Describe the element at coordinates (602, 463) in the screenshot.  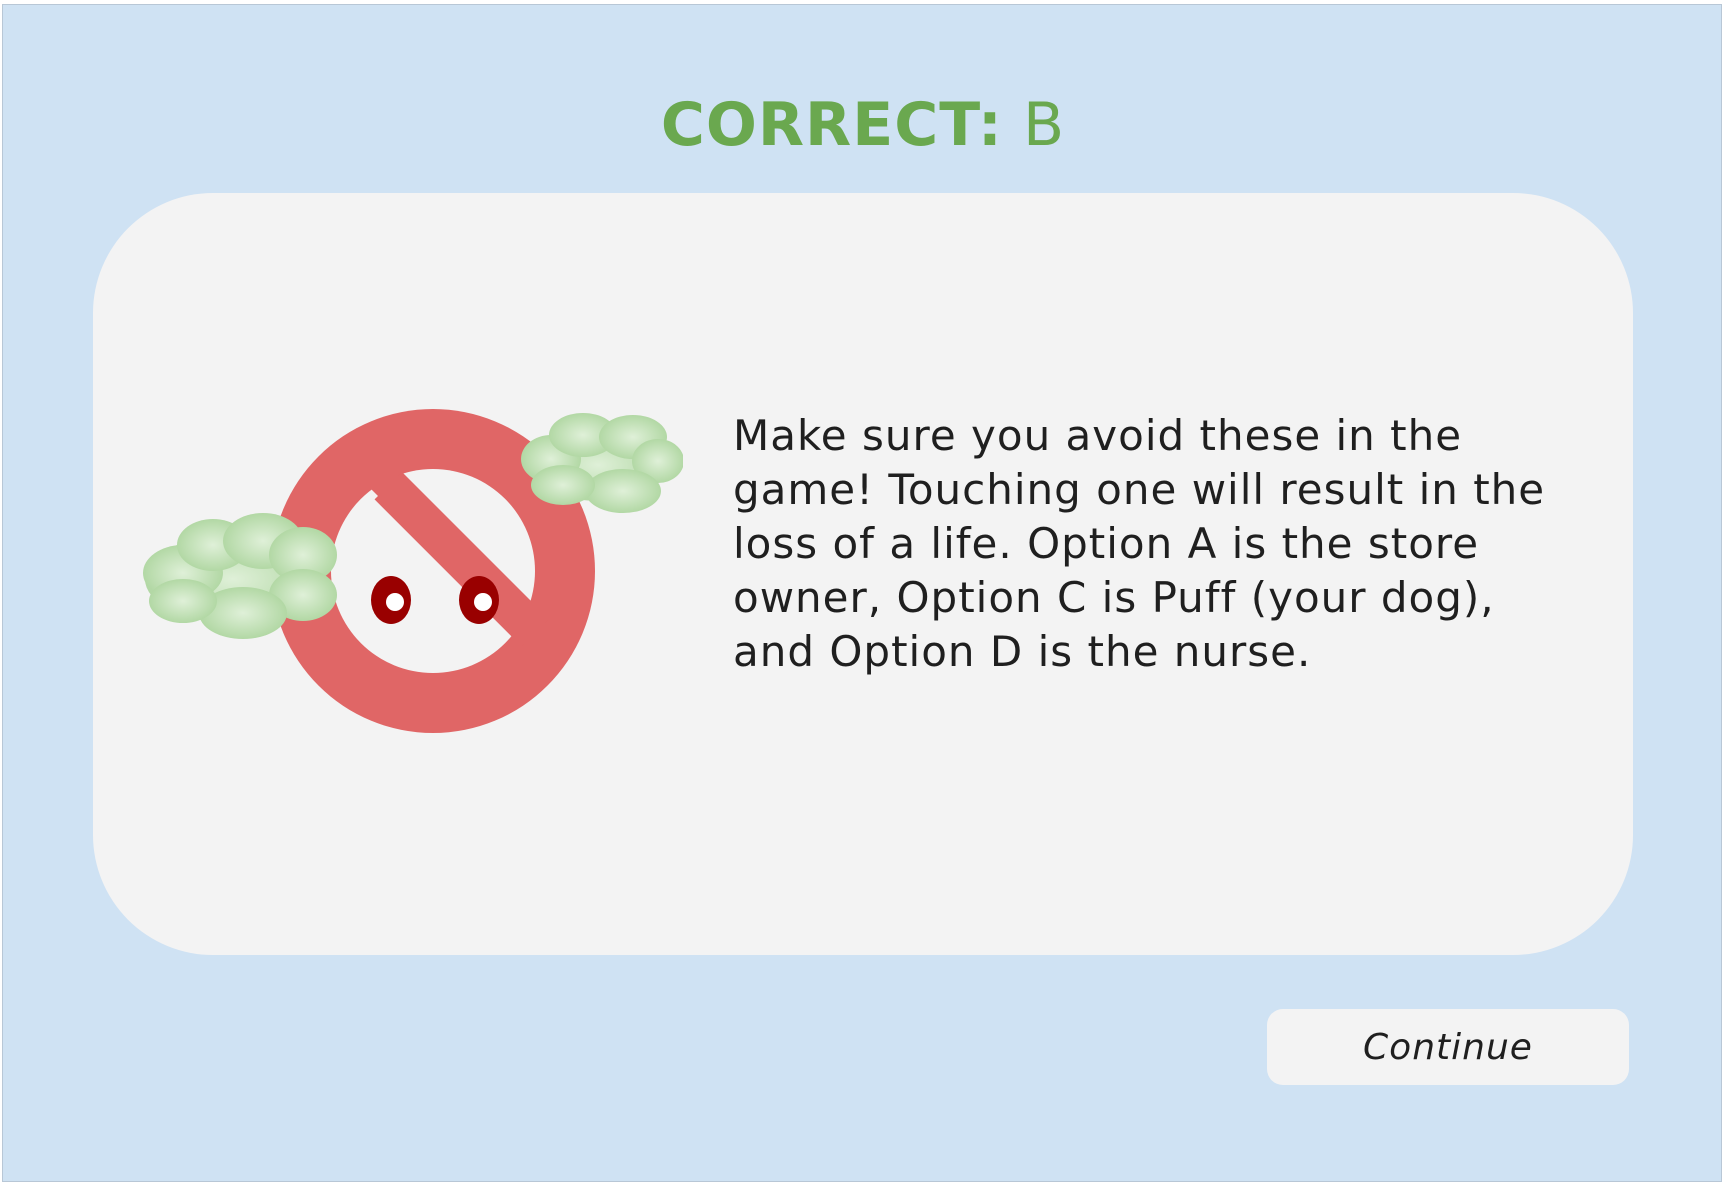
I see `cloud-right` at that location.